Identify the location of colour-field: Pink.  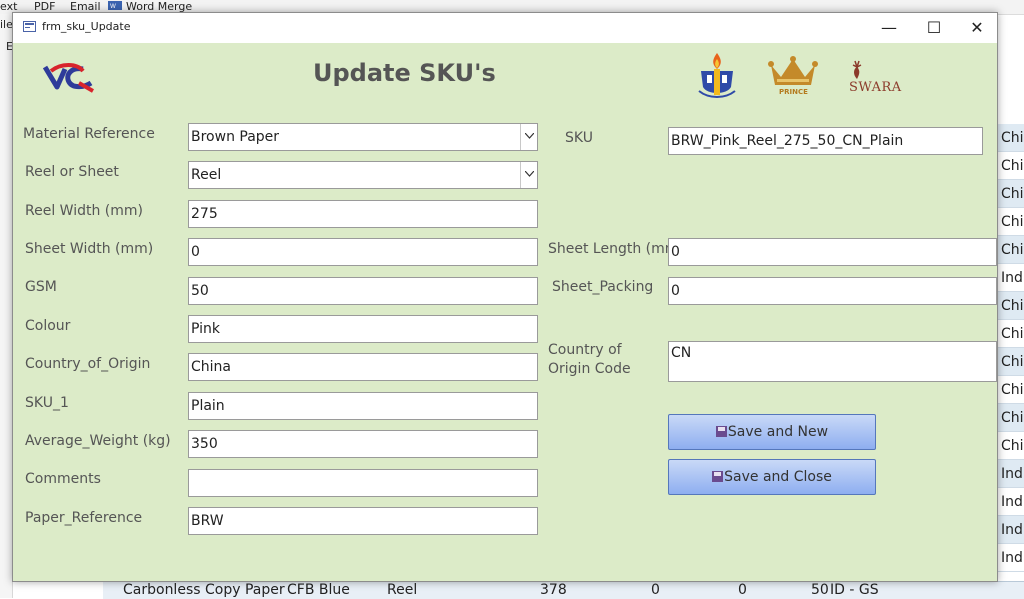
(363, 329).